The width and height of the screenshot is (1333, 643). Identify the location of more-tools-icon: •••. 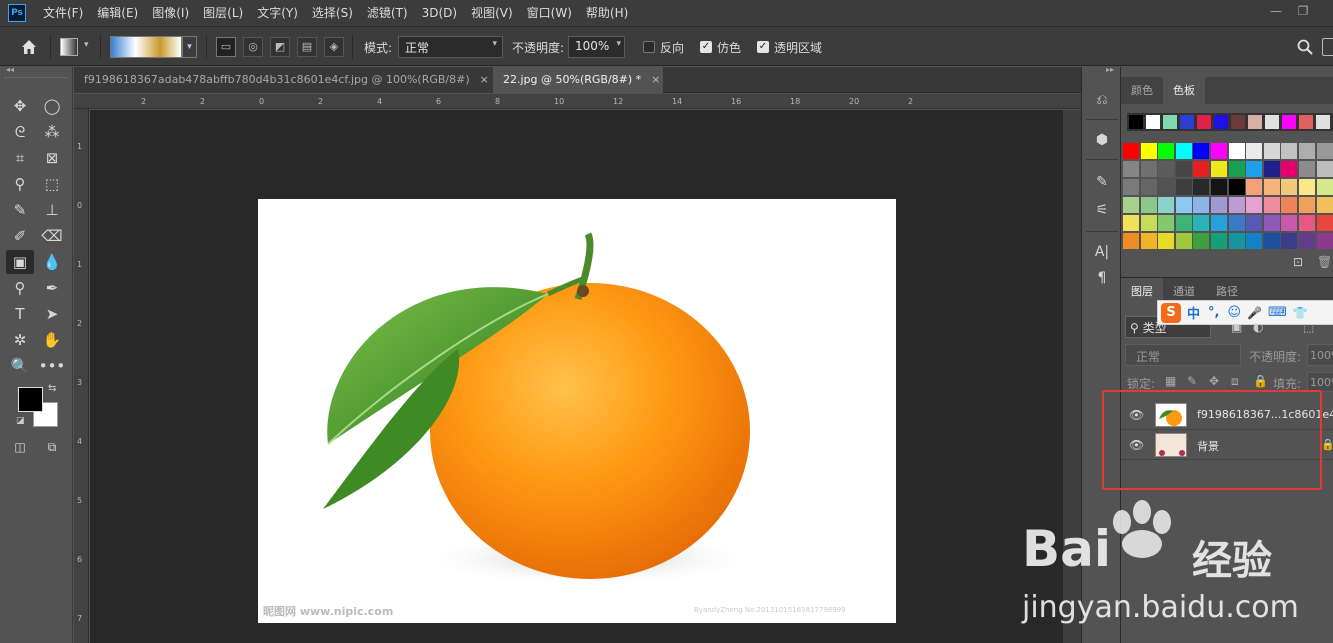
(52, 366).